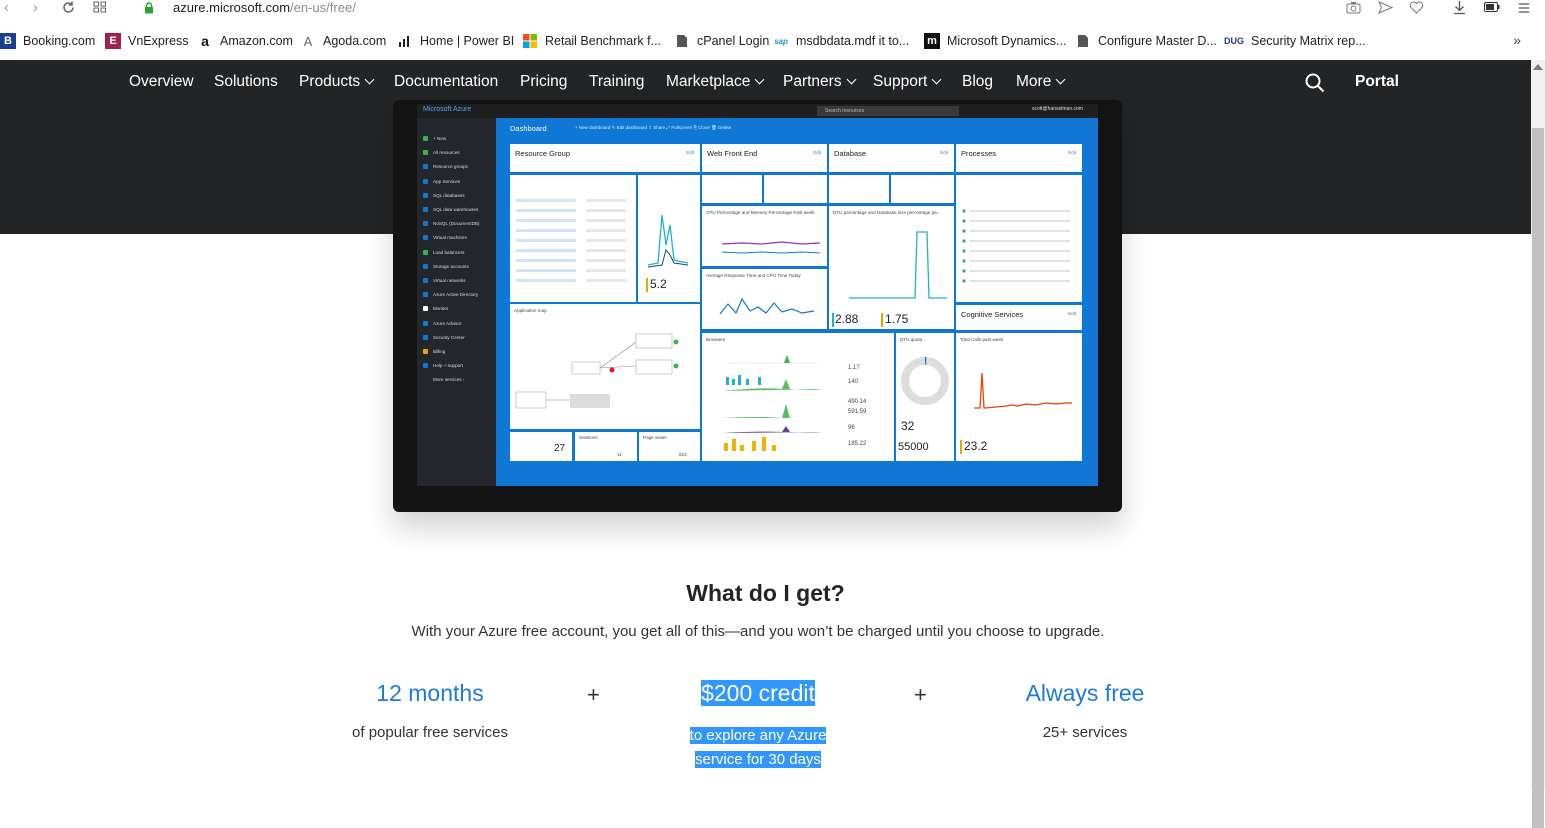 The height and width of the screenshot is (828, 1545). Describe the element at coordinates (772, 10) in the screenshot. I see `address-bar: ‹ › azure.microsoft.com/en-us/free/` at that location.